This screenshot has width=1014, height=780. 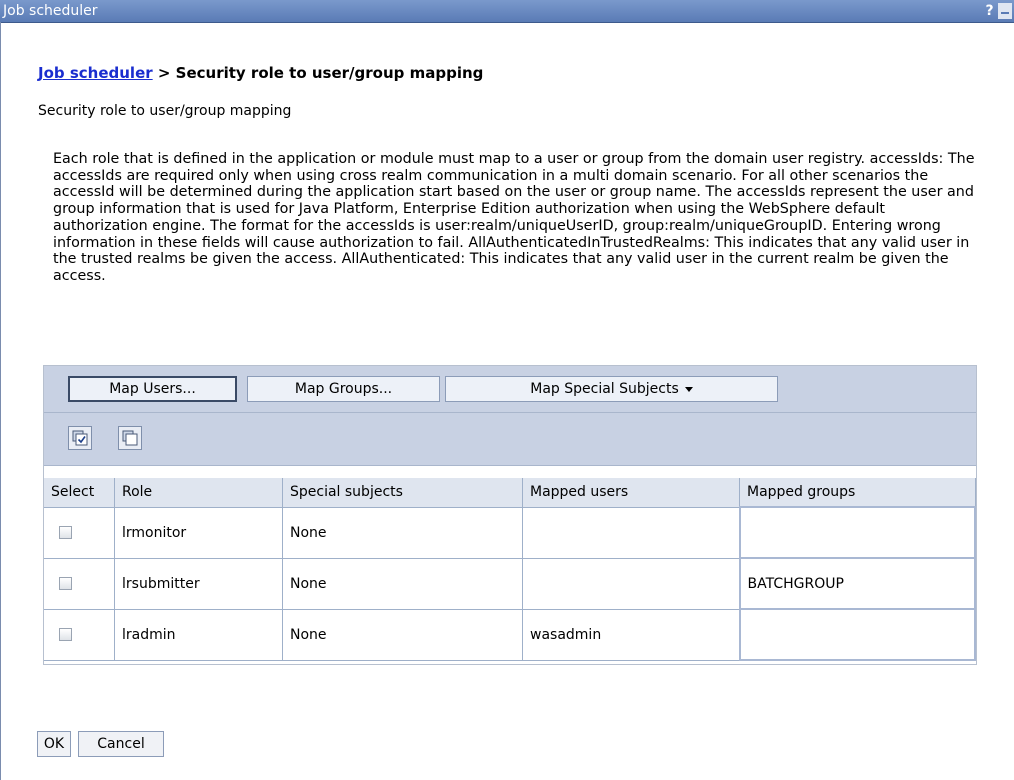 What do you see at coordinates (50, 11) in the screenshot?
I see `window-title: Job scheduler` at bounding box center [50, 11].